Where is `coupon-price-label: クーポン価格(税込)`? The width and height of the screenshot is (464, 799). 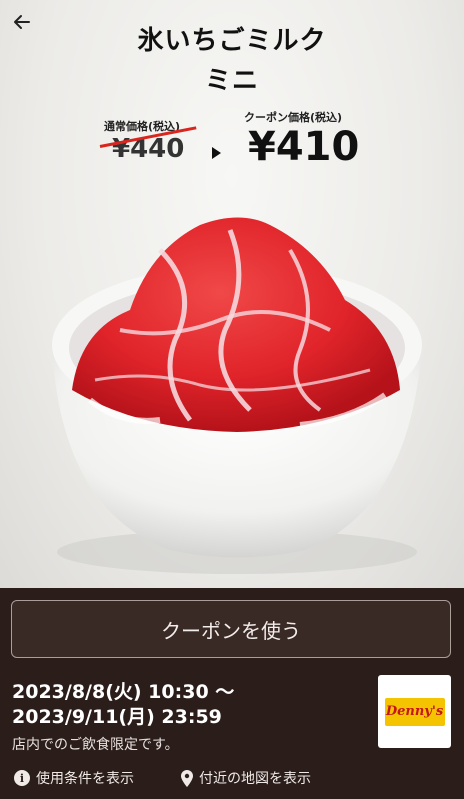 coupon-price-label: クーポン価格(税込) is located at coordinates (293, 117).